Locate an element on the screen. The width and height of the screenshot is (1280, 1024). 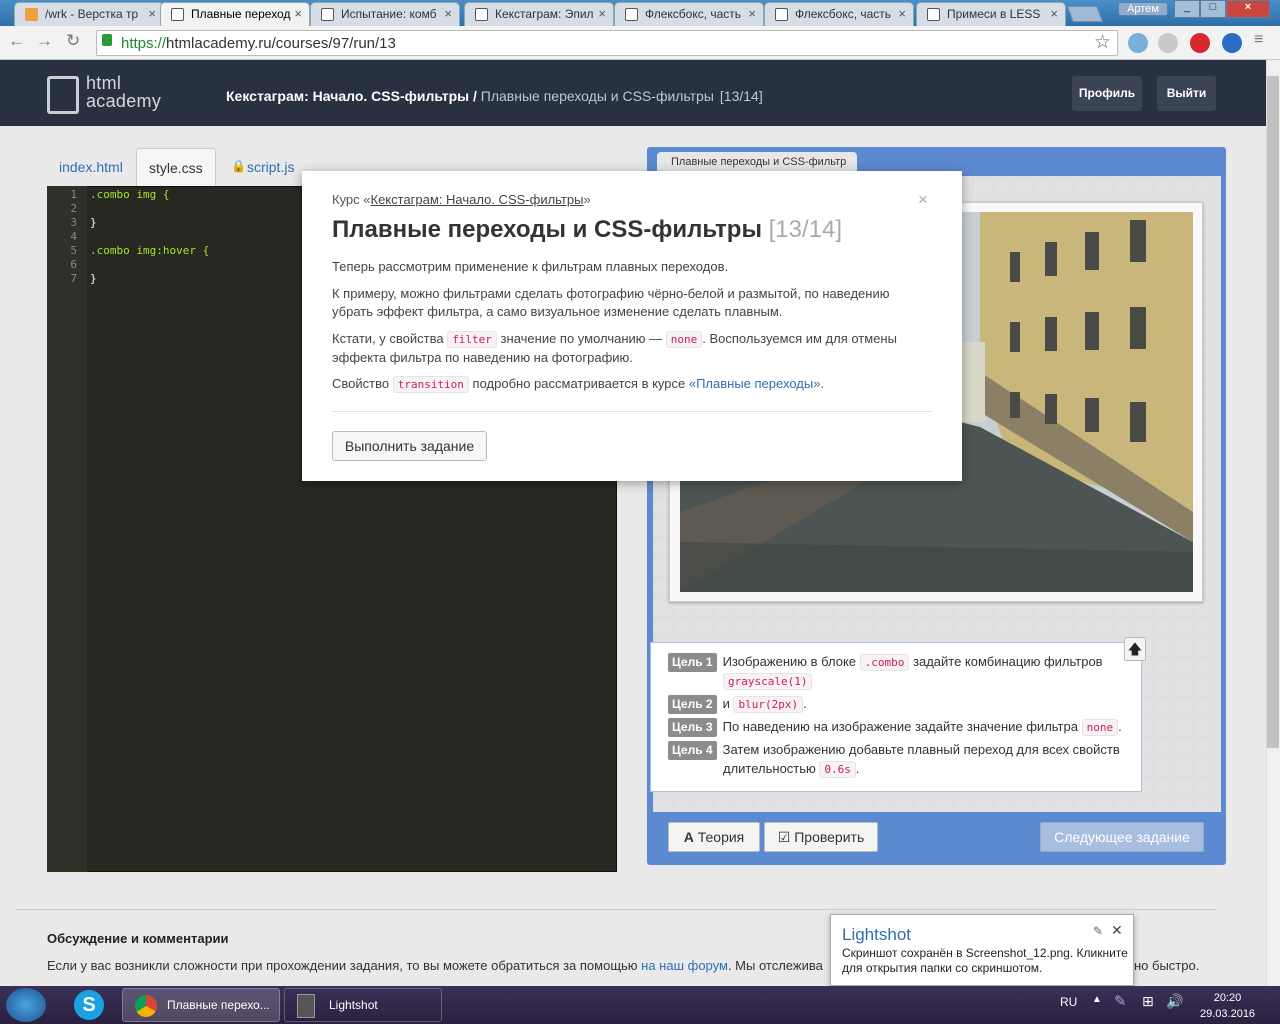
code-snippet: transition is located at coordinates (430, 384).